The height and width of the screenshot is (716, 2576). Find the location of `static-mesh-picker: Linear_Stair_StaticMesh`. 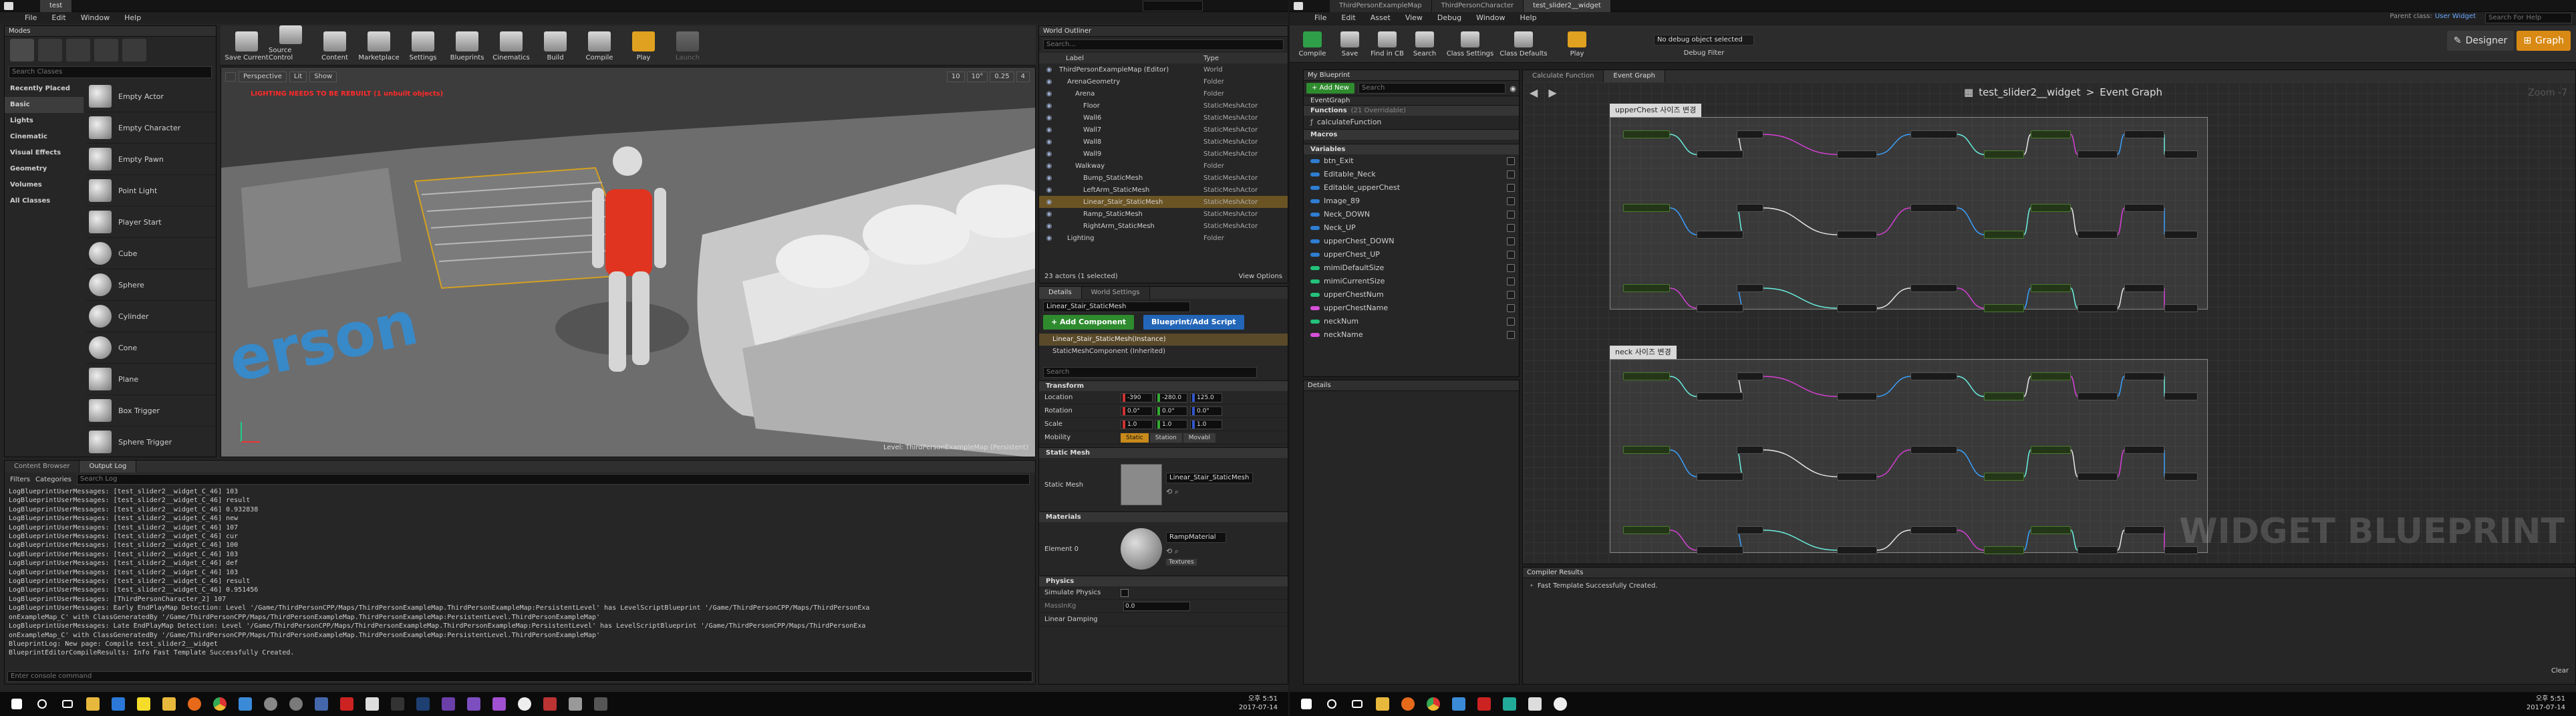

static-mesh-picker: Linear_Stair_StaticMesh is located at coordinates (1209, 478).